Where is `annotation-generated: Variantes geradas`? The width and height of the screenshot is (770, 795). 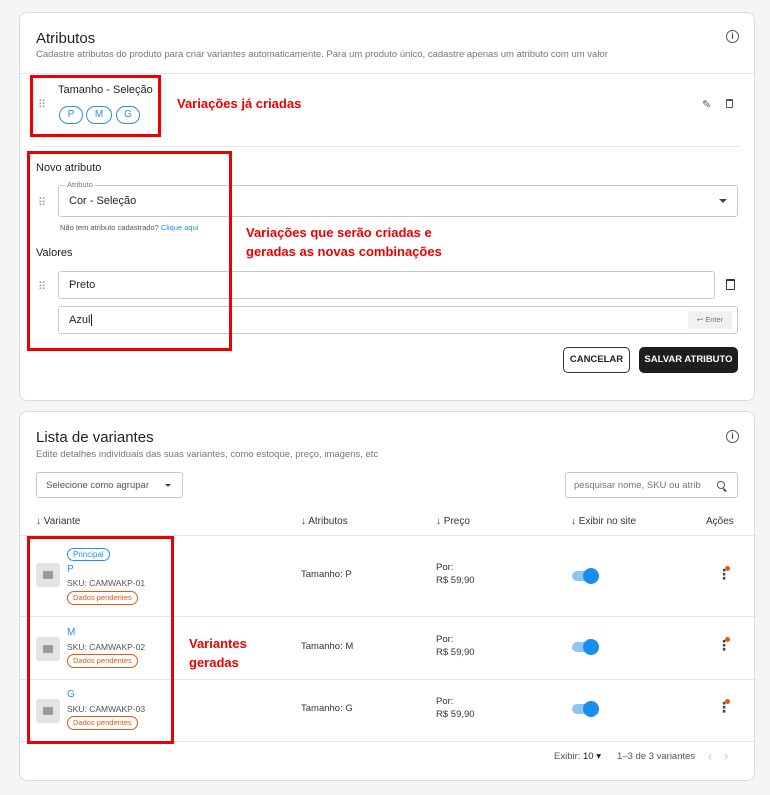
annotation-generated: Variantes geradas is located at coordinates (218, 653).